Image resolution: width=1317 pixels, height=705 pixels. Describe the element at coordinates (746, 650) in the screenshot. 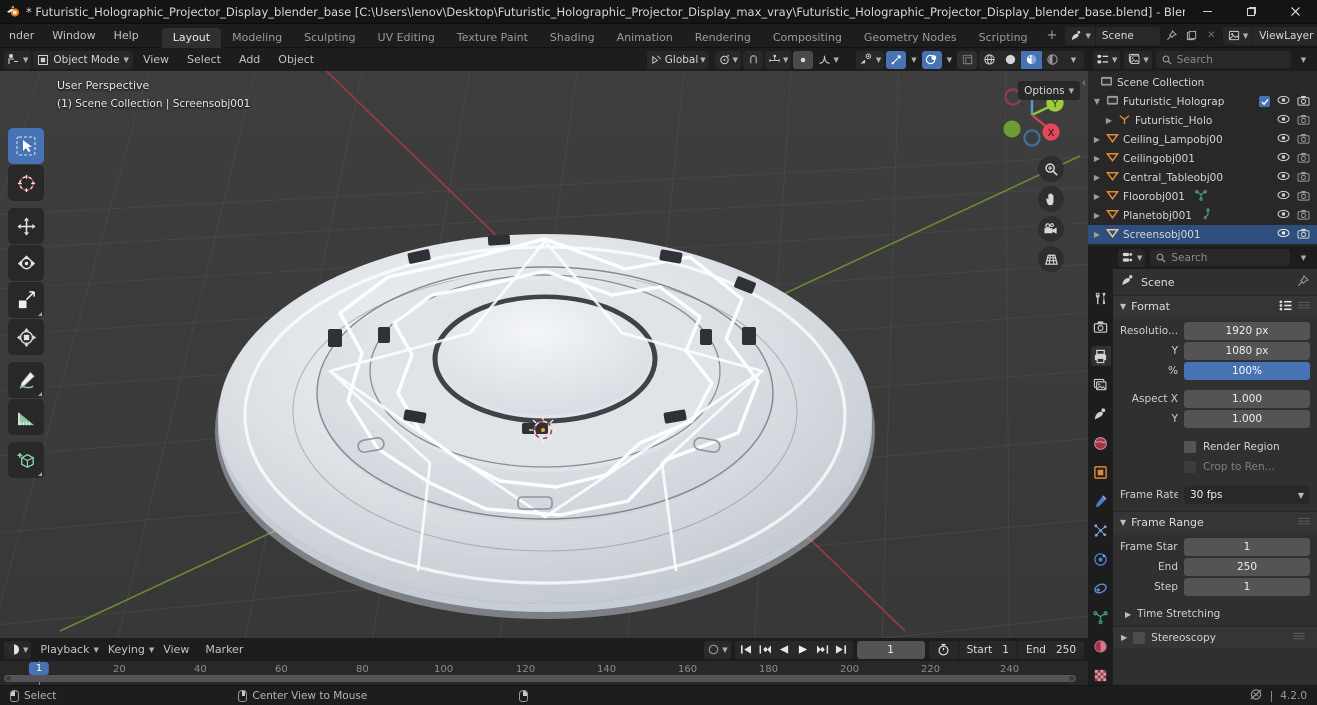

I see `jump-to-start-button` at that location.